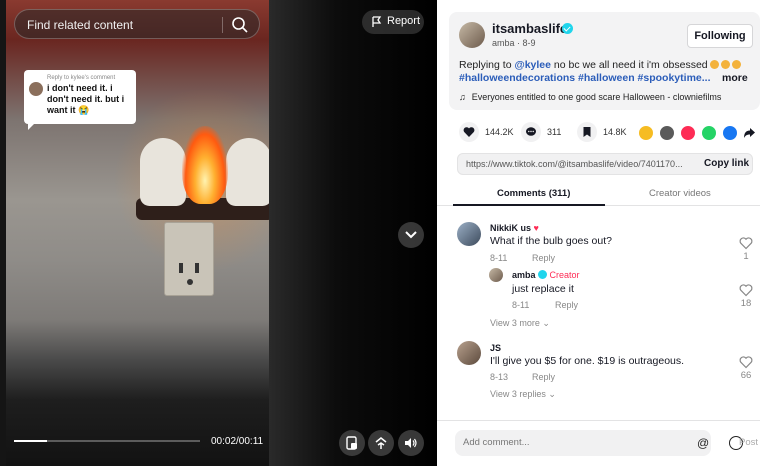 The width and height of the screenshot is (760, 466). Describe the element at coordinates (688, 133) in the screenshot. I see `send-to-friends-icon` at that location.